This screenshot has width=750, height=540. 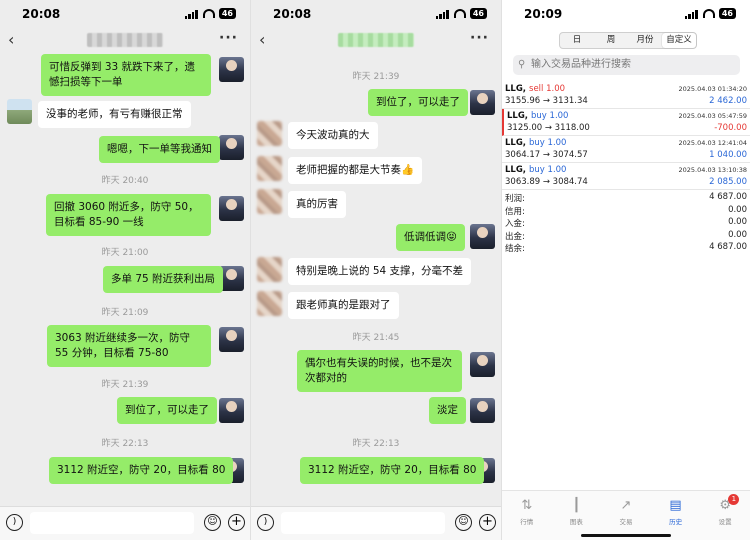 What do you see at coordinates (626, 14) in the screenshot?
I see `status-bar: 20:09 46` at bounding box center [626, 14].